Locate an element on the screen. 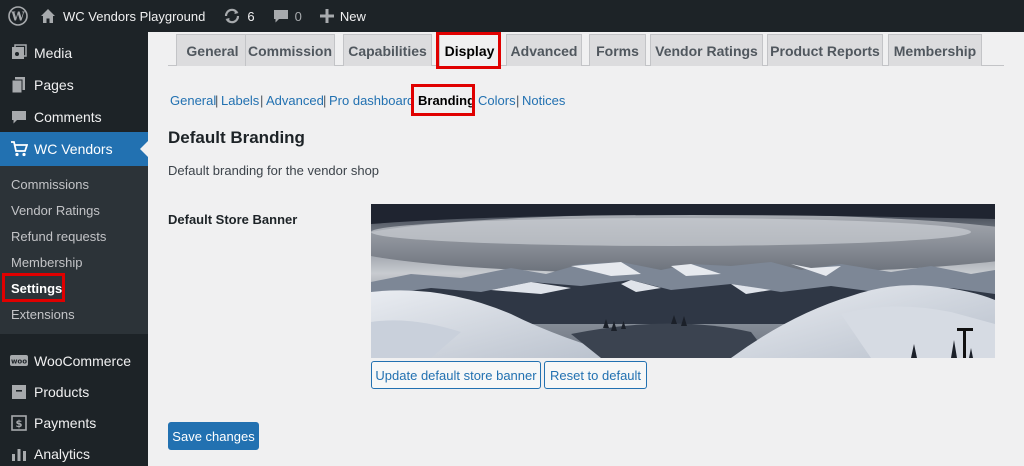 The width and height of the screenshot is (1024, 466). tab-general: General is located at coordinates (212, 50).